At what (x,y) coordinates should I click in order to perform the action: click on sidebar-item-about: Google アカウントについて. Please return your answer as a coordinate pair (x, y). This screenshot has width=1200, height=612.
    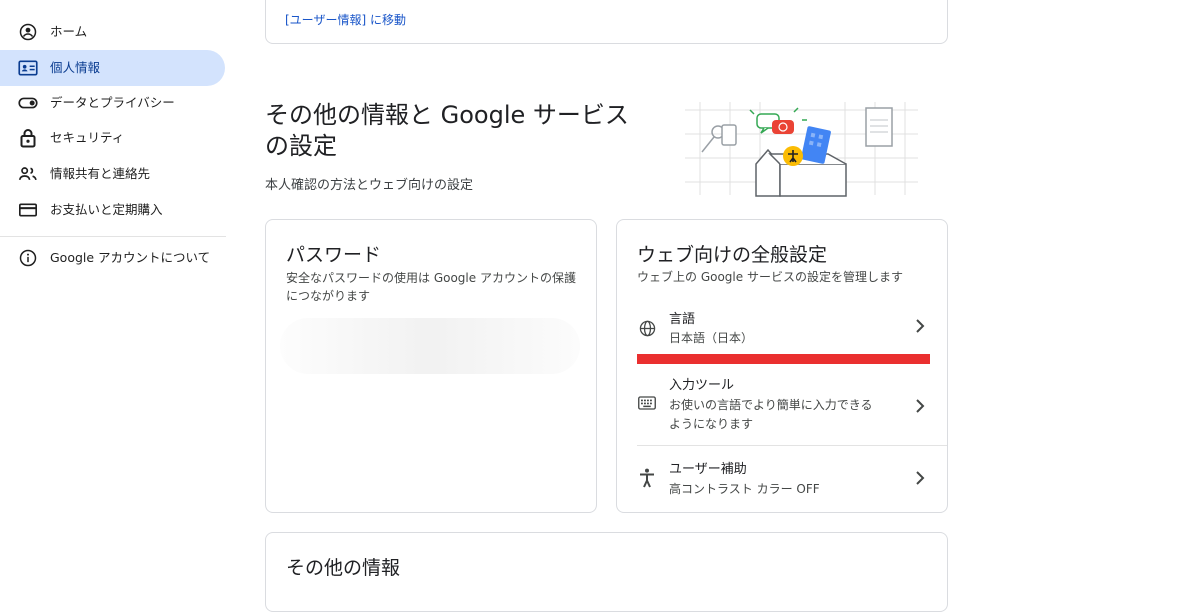
    Looking at the image, I should click on (112, 258).